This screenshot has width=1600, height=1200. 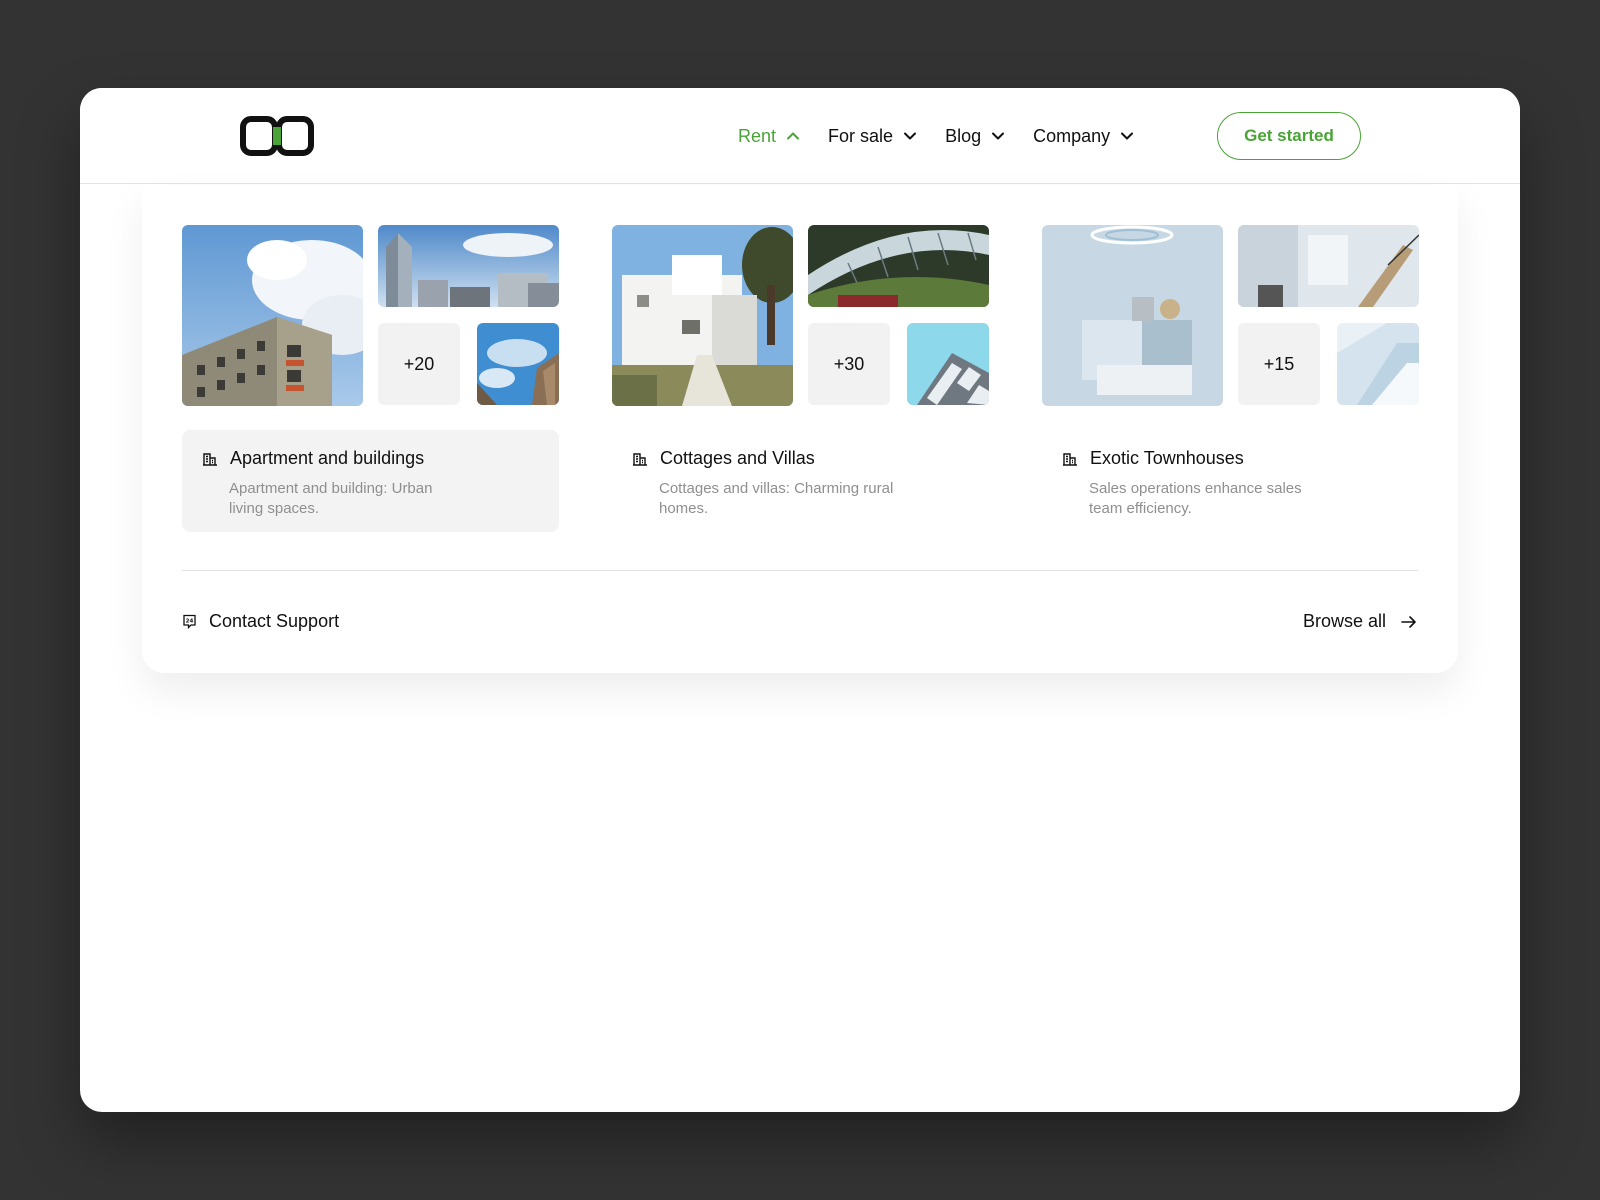 I want to click on site-header: Rent For sale Blog Company Get started, so click(x=800, y=136).